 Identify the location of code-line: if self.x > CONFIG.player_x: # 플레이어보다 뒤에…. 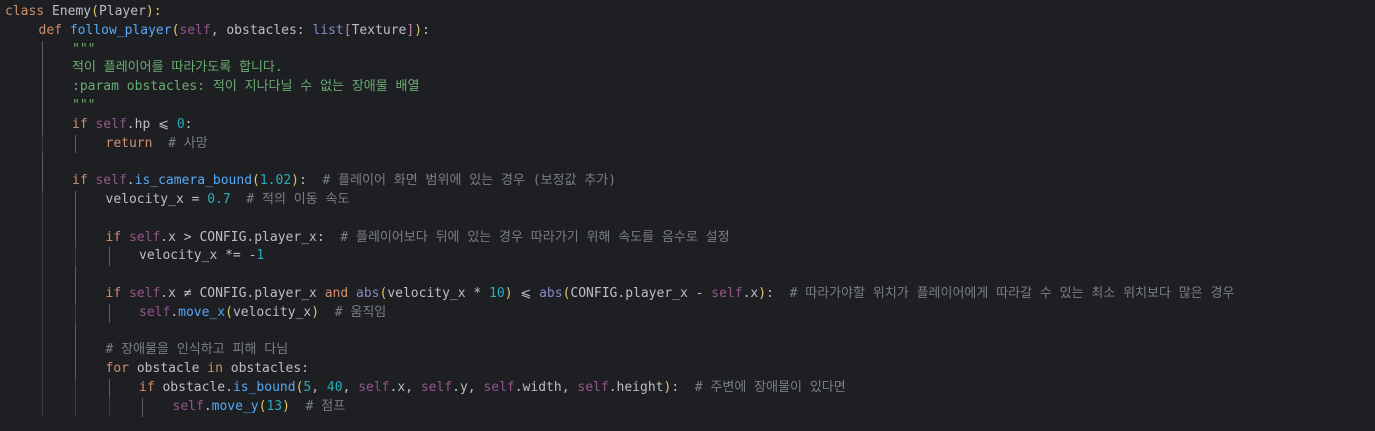
(687, 238).